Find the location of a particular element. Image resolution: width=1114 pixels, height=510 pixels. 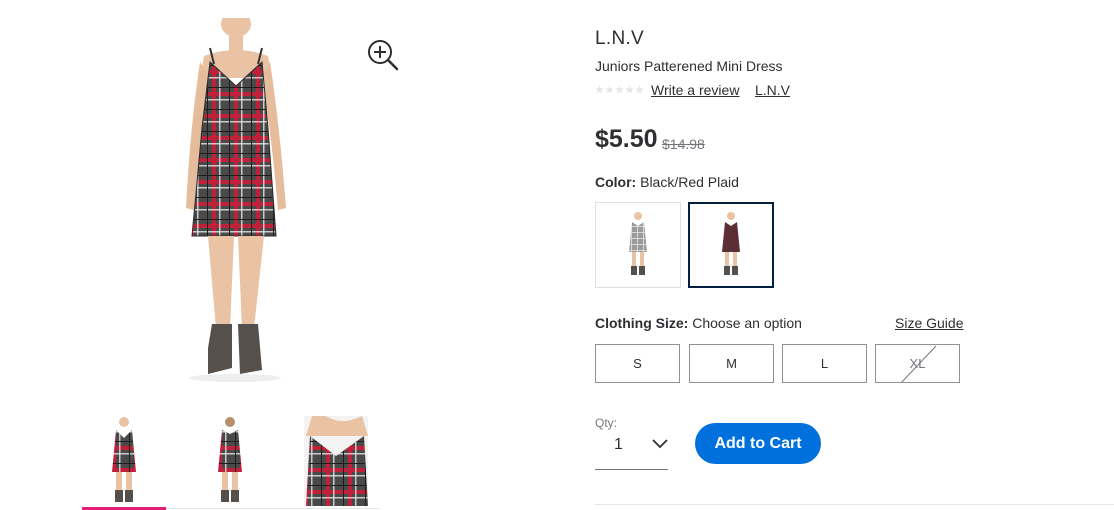

color-selector-label: Color: Black/Red Plaid is located at coordinates (667, 182).